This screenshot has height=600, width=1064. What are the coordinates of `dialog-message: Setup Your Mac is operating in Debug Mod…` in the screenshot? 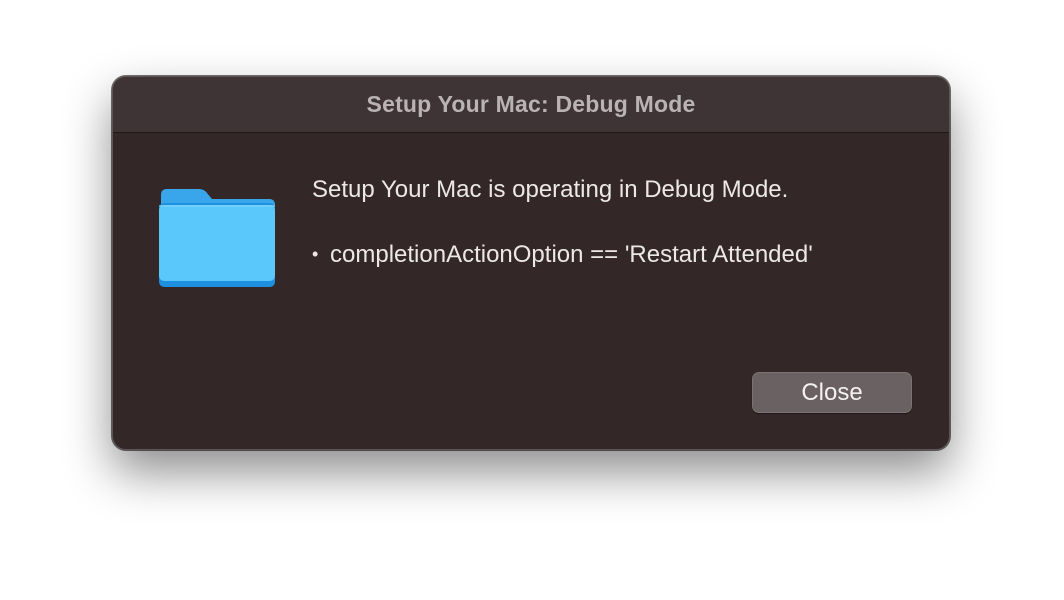 It's located at (562, 221).